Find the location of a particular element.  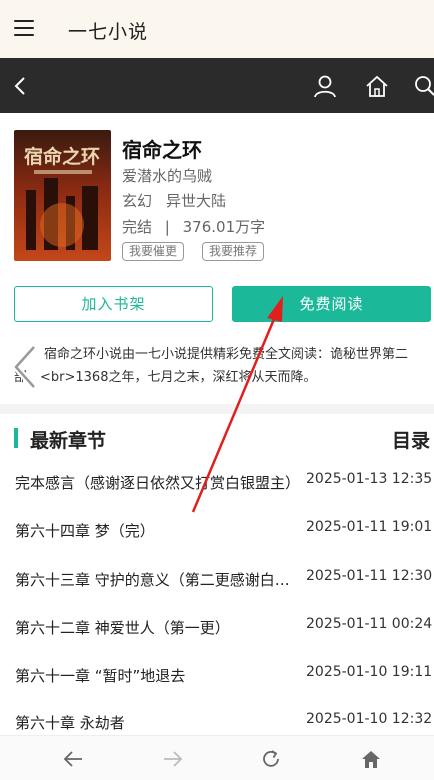

chapter-name: 第六十三章 守护的意义（第二更感谢白银盟主） is located at coordinates (158, 579).